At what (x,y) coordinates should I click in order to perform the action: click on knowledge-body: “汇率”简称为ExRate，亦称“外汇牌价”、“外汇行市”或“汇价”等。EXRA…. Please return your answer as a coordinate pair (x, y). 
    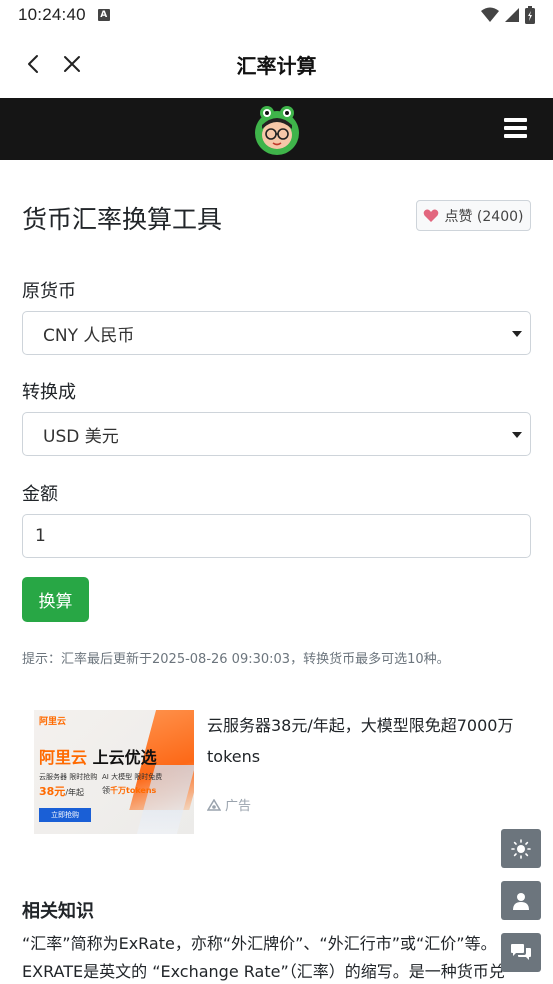
    Looking at the image, I should click on (263, 957).